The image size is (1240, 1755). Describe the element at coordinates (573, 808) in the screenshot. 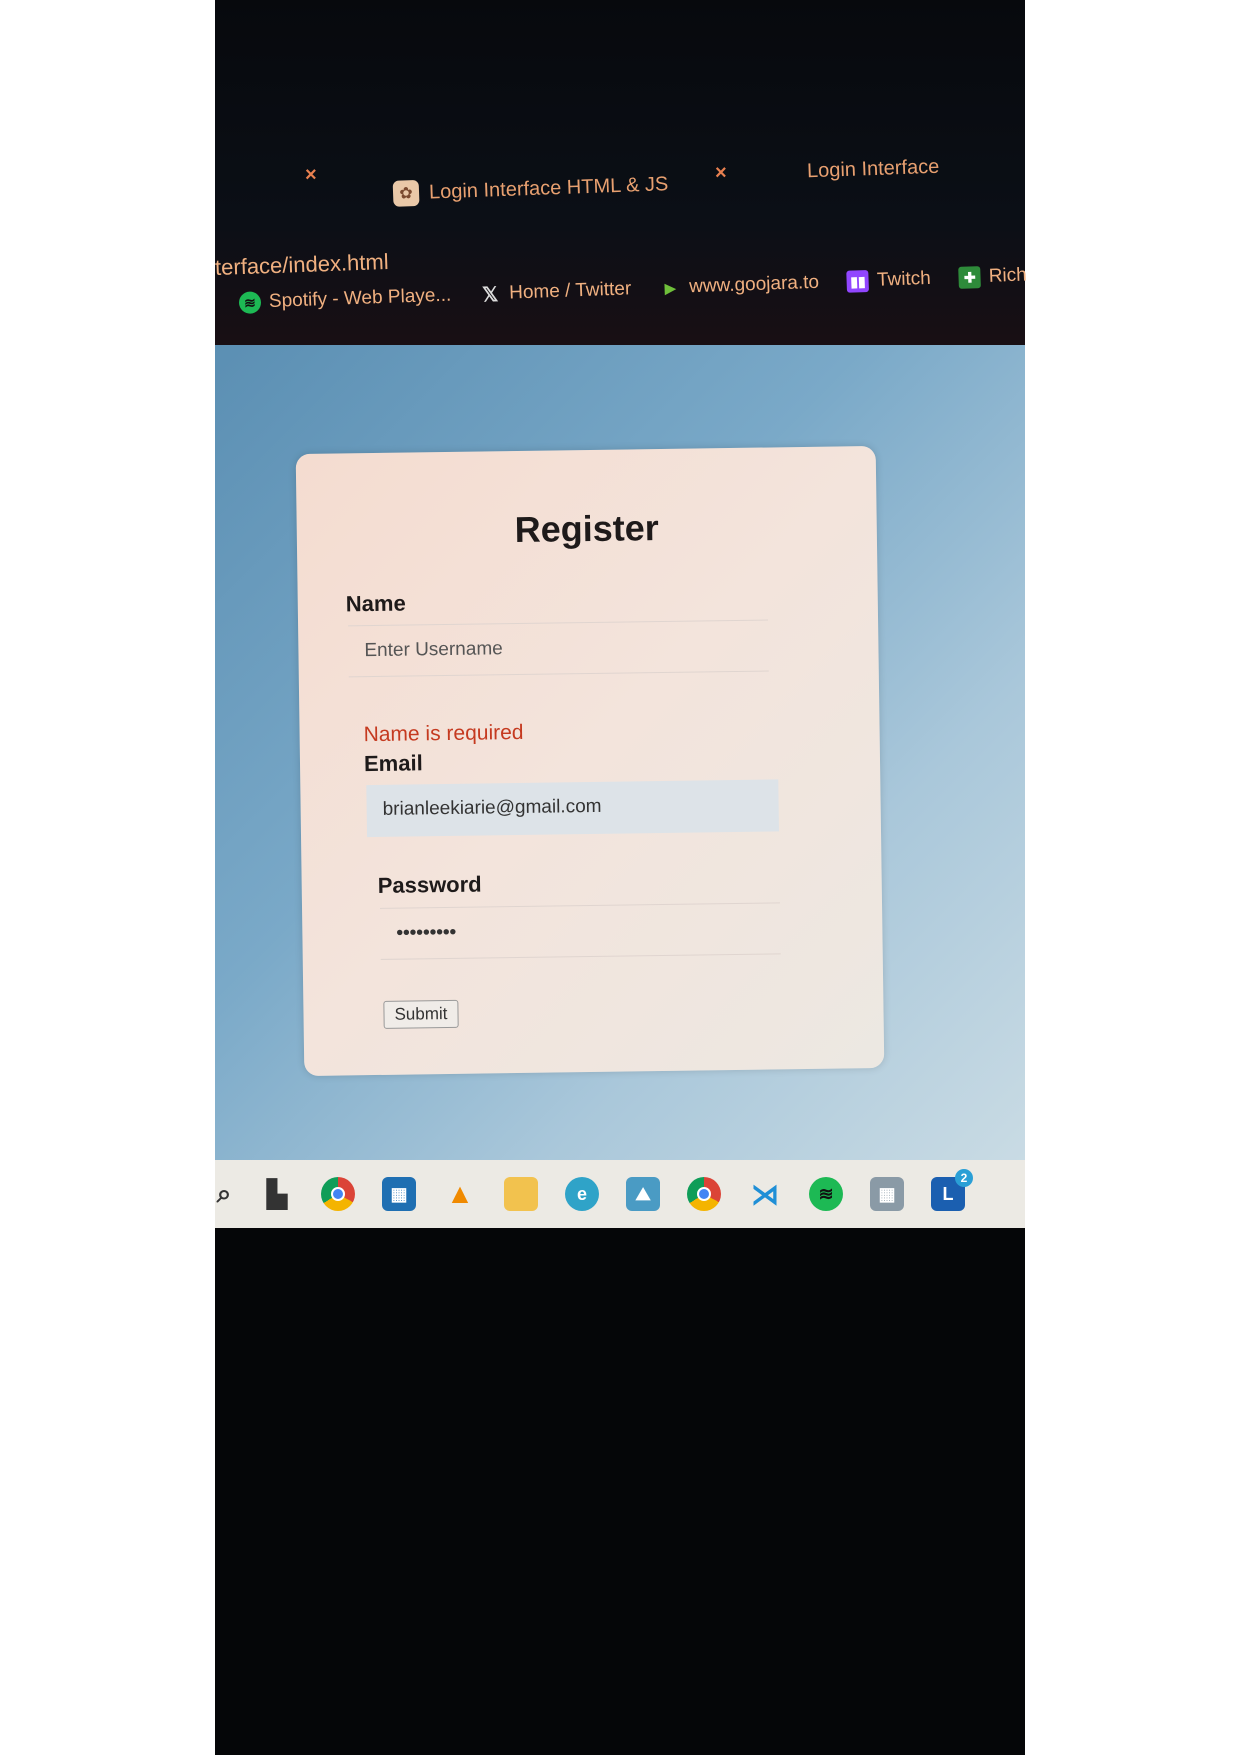

I see `email-input: brianleekiarie@gmail.com` at that location.